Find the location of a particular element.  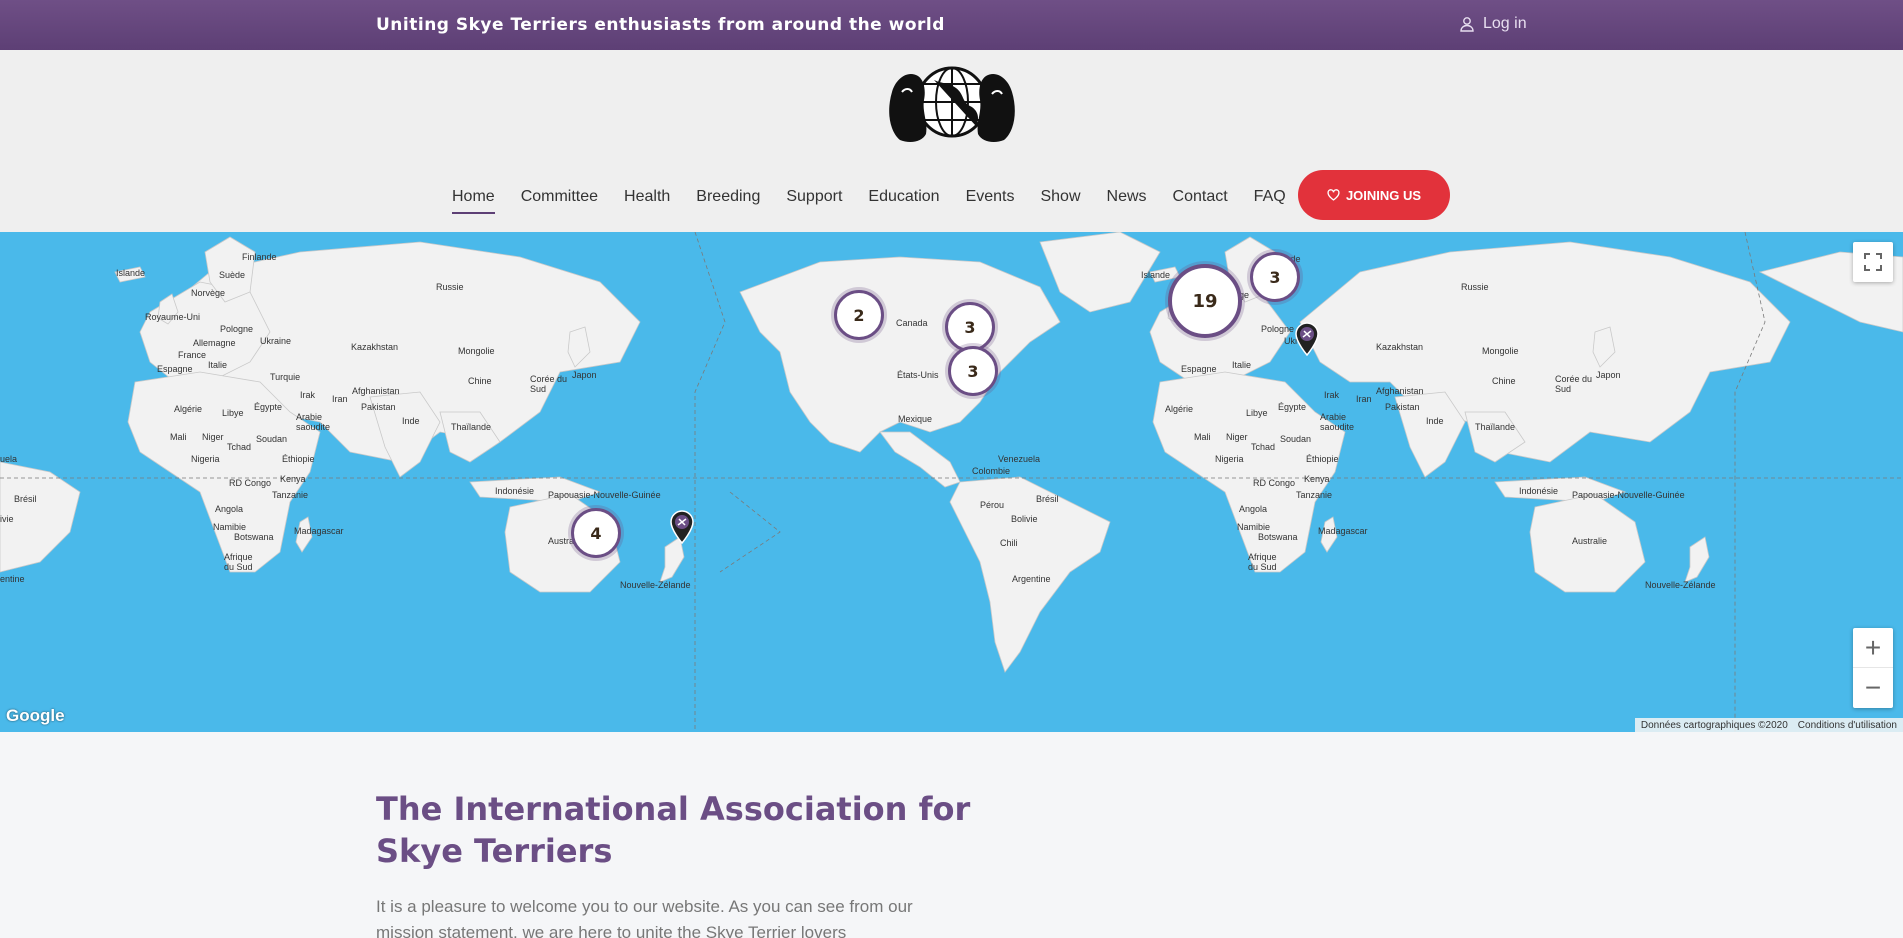

map-label: Pakistan is located at coordinates (1402, 407).